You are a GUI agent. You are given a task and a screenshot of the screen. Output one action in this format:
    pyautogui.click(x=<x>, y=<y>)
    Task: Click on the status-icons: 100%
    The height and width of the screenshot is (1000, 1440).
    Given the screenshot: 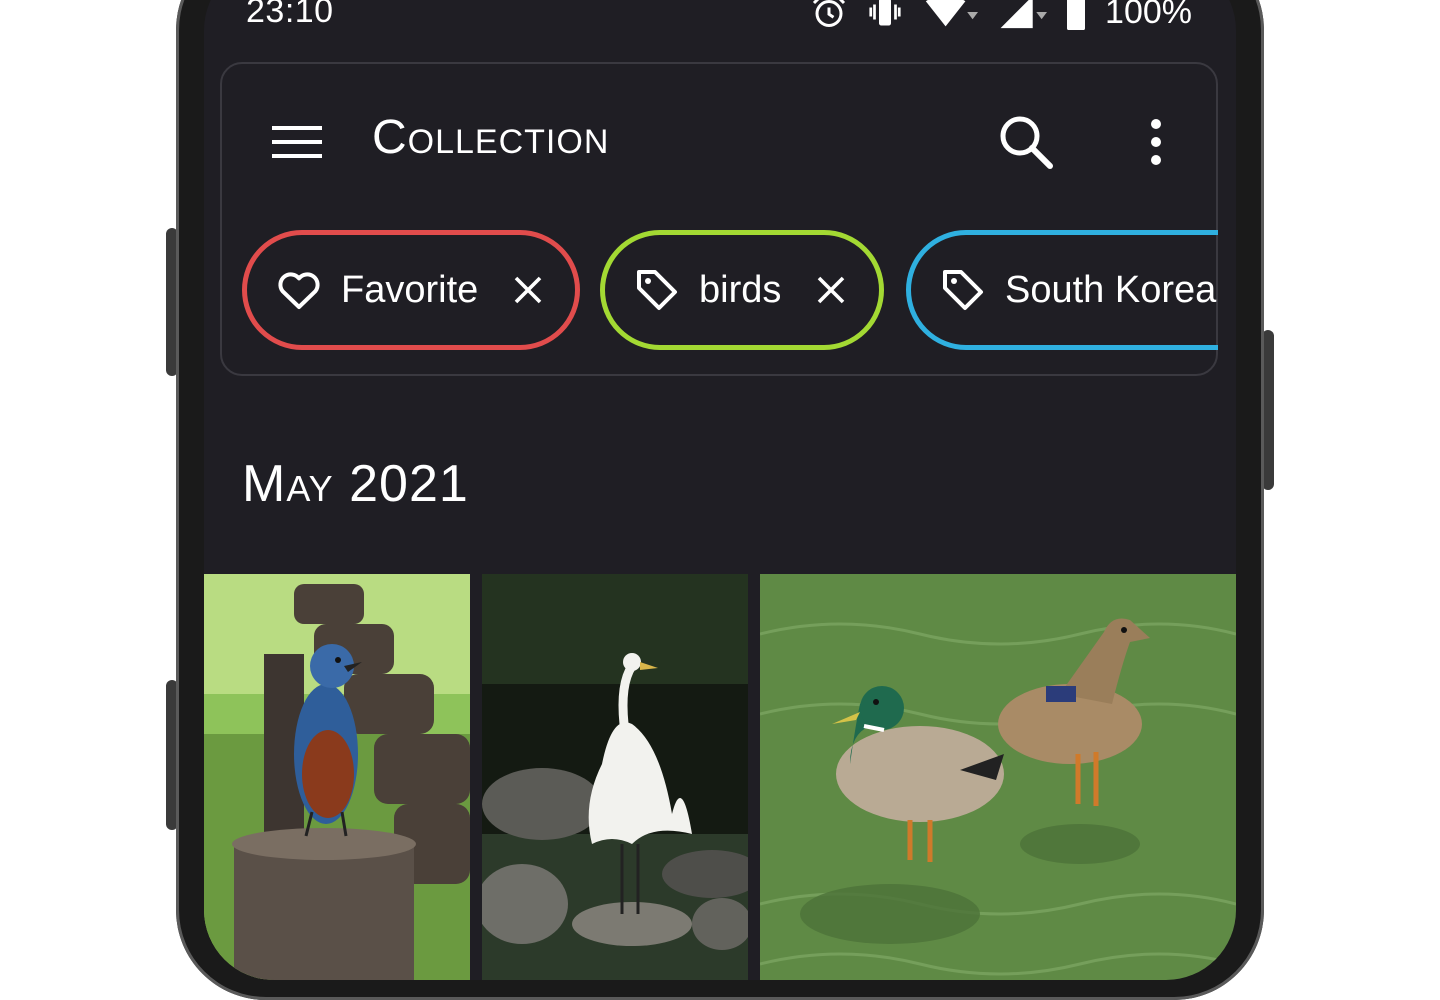 What is the action you would take?
    pyautogui.click(x=1001, y=16)
    